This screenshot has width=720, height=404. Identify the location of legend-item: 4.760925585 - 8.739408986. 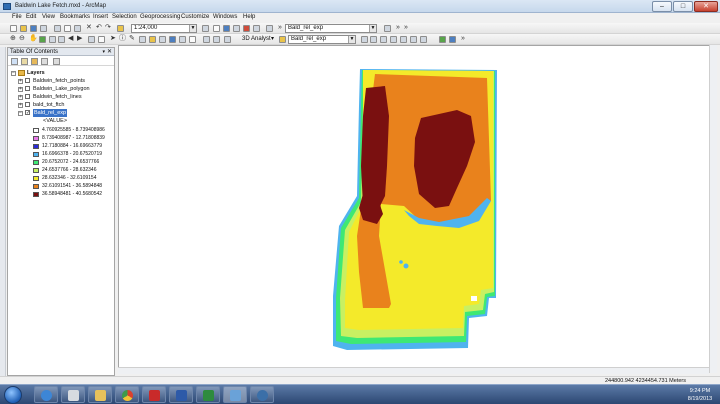
(61, 130).